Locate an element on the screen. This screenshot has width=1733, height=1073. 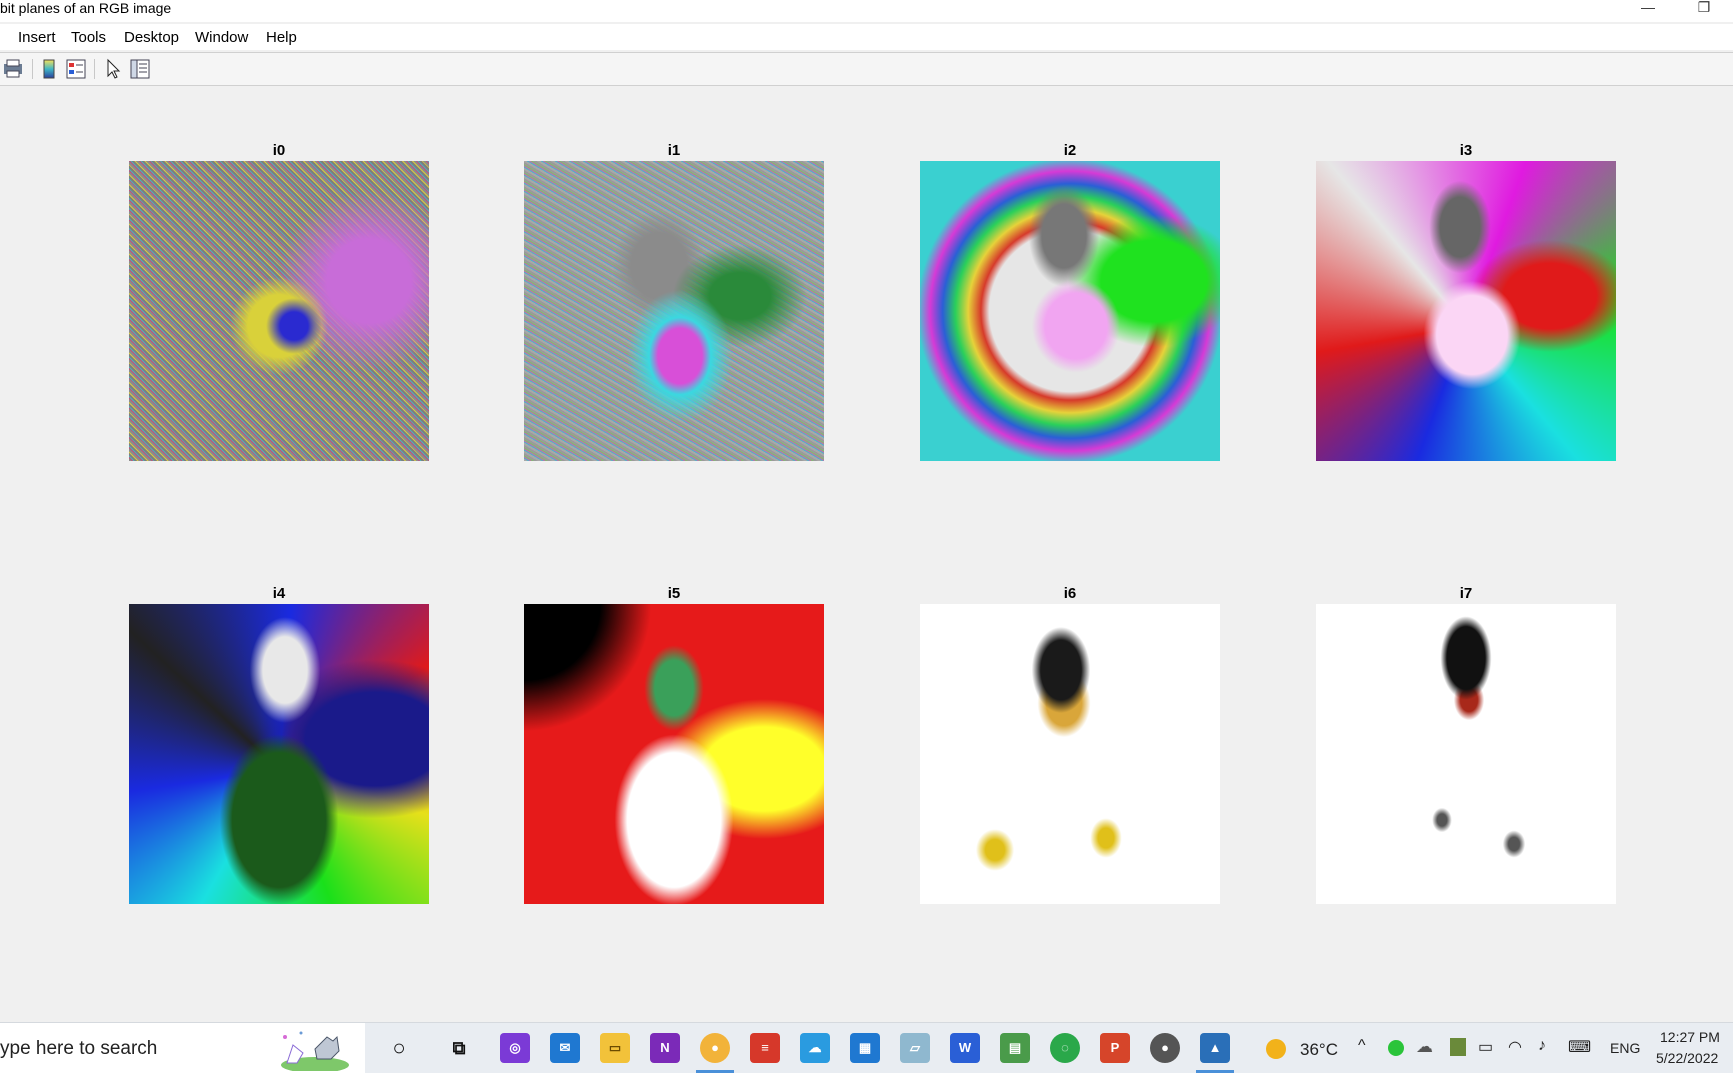
app-icon-1: ◎ is located at coordinates (515, 1048).